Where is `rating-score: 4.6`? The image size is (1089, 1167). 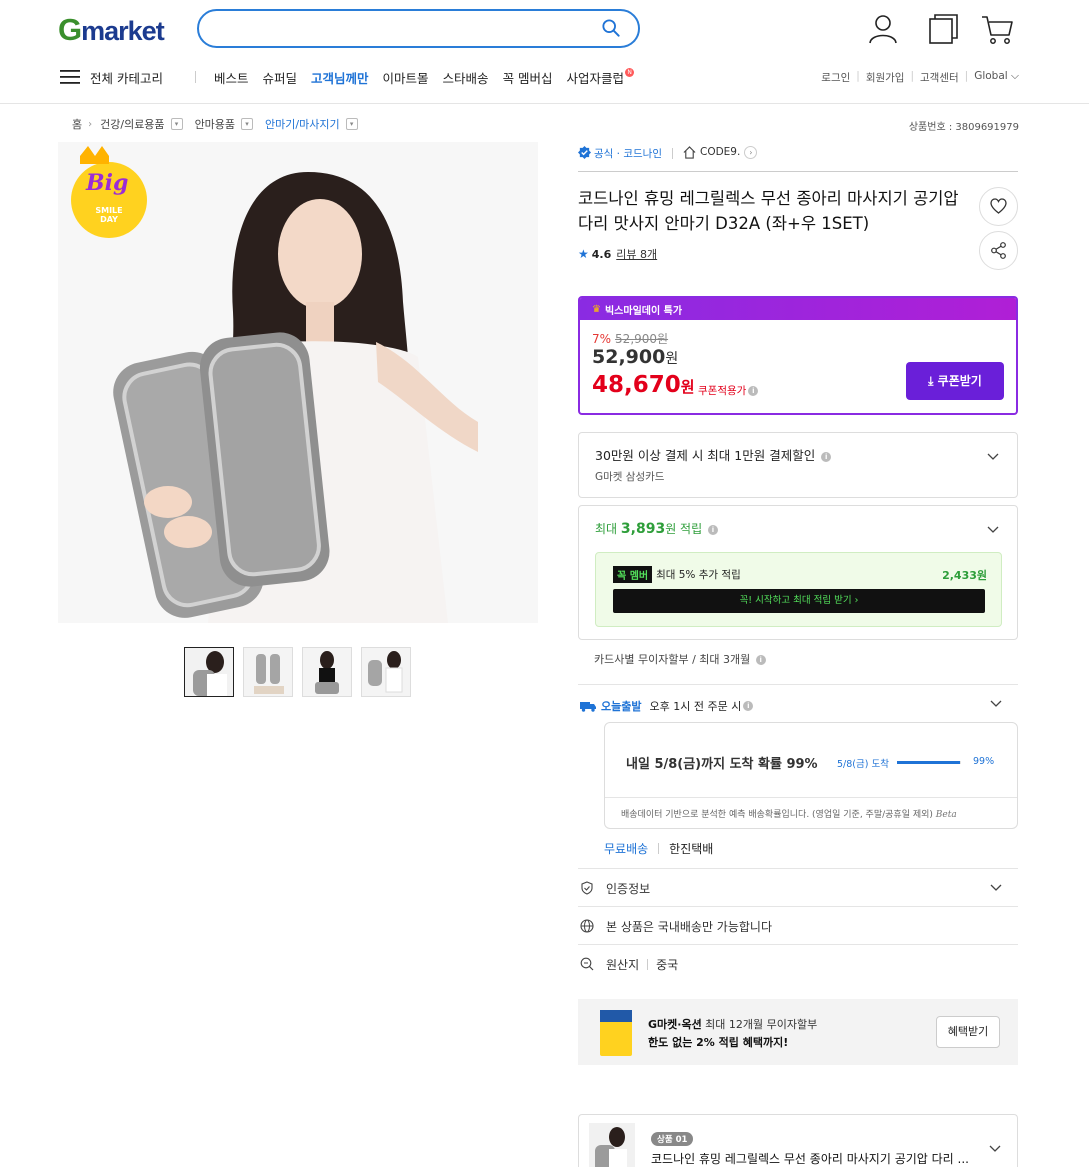 rating-score: 4.6 is located at coordinates (601, 254).